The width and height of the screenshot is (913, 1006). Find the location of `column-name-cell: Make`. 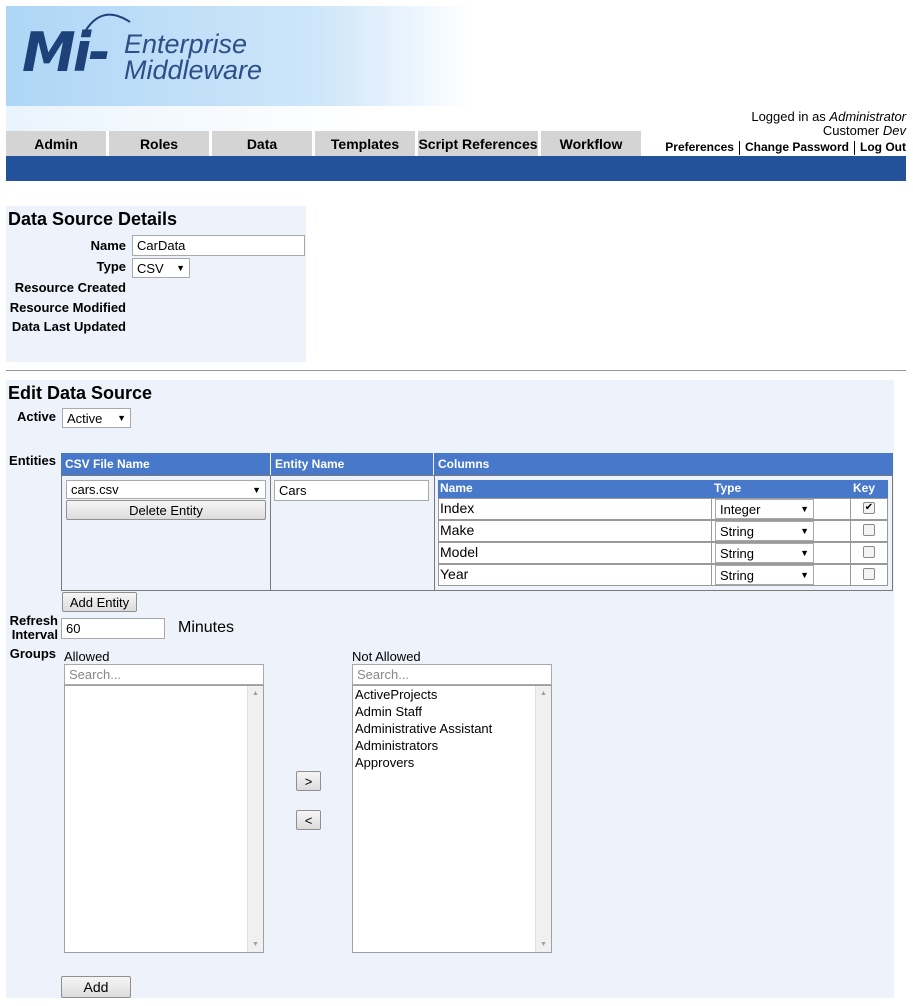

column-name-cell: Make is located at coordinates (457, 530).